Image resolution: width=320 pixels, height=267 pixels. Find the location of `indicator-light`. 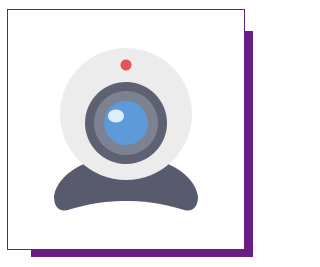

indicator-light is located at coordinates (126, 65).